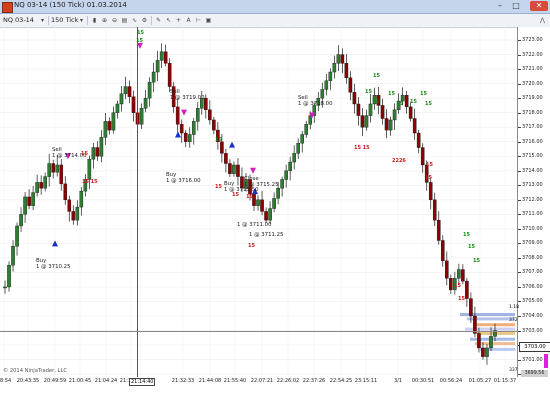  I want to click on drawing-tools-icon: ✎, so click(158, 20).